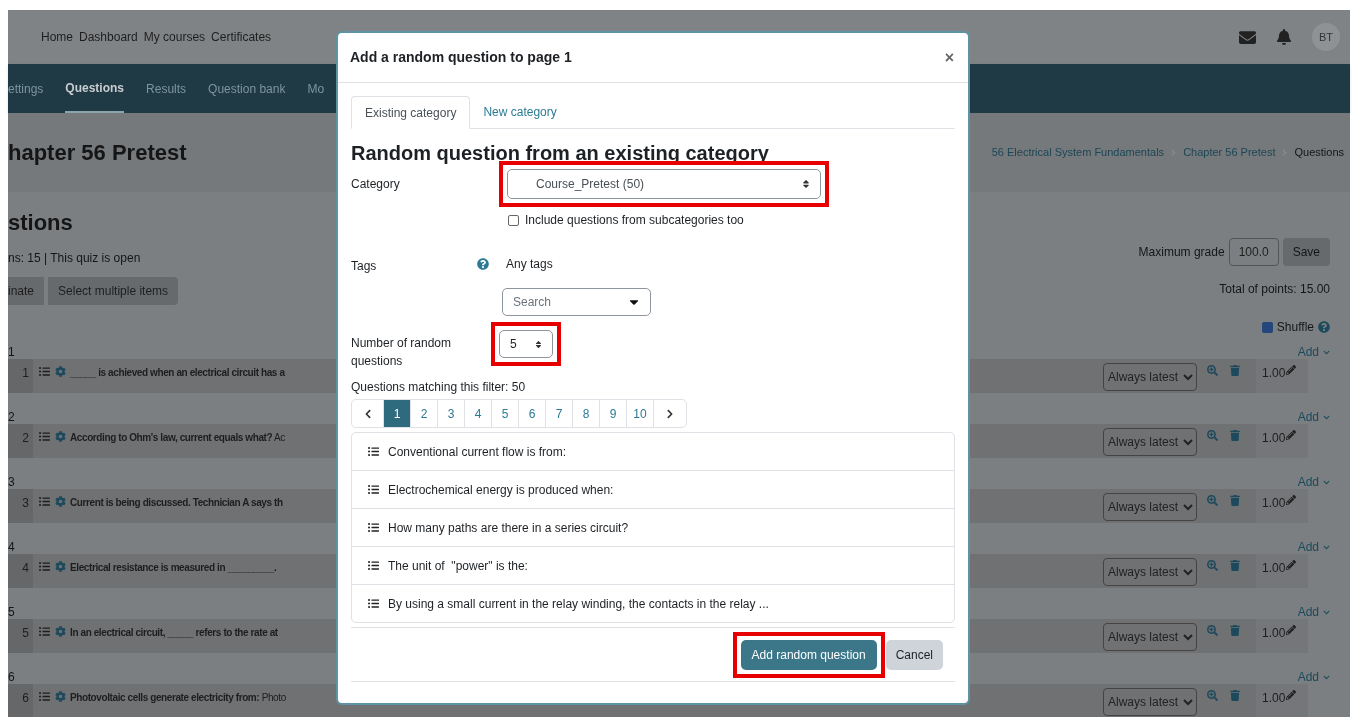  What do you see at coordinates (173, 568) in the screenshot?
I see `question-text: Electrical resistance is measured in _________.` at bounding box center [173, 568].